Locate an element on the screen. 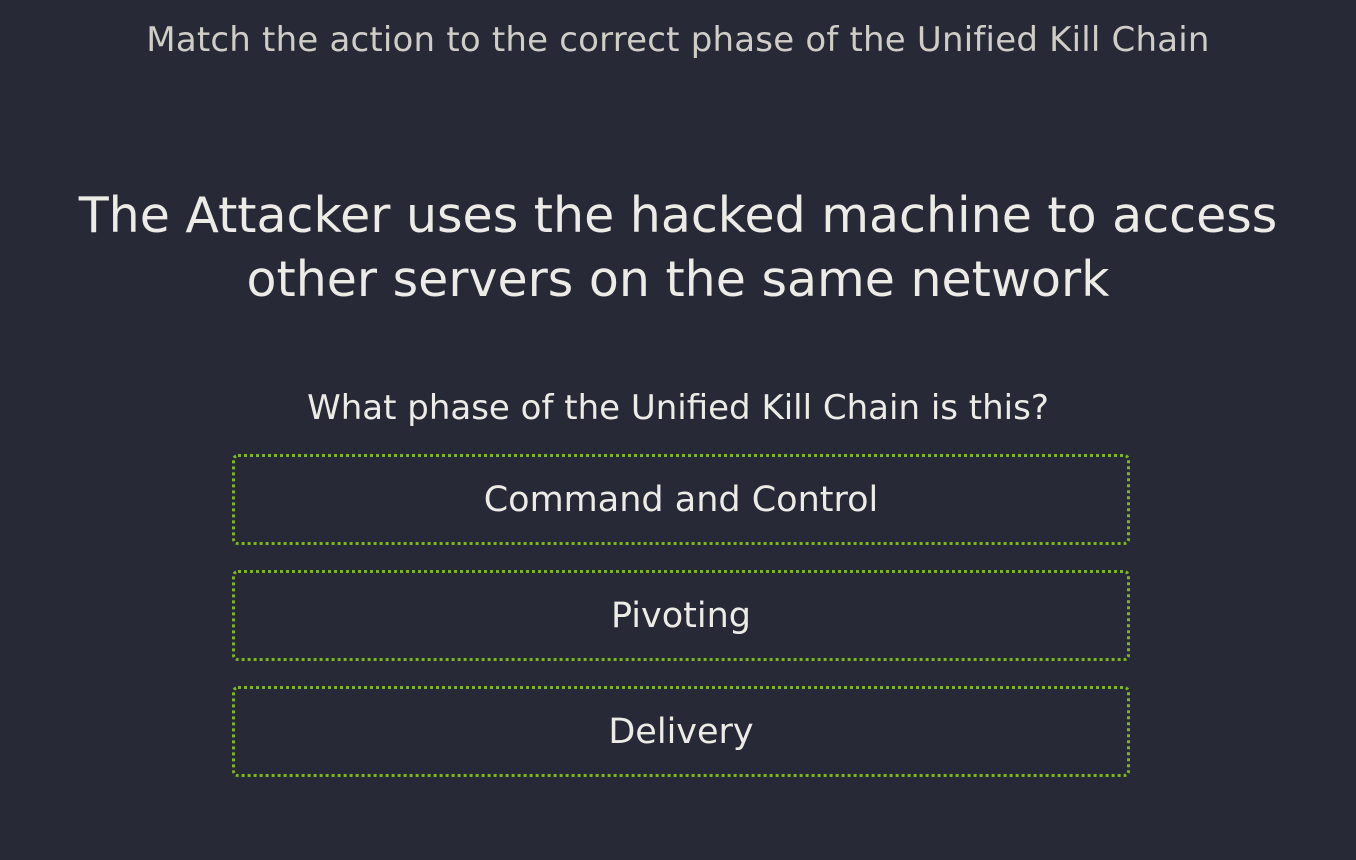 The width and height of the screenshot is (1356, 860). answer-option-delivery: Delivery is located at coordinates (681, 731).